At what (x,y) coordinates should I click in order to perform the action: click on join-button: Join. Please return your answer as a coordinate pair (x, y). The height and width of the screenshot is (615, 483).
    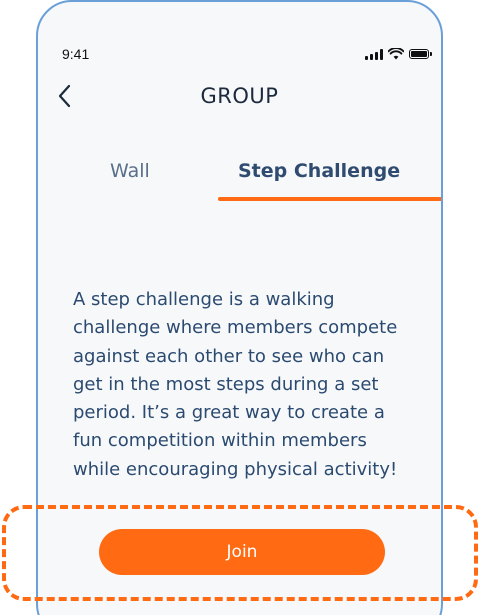
    Looking at the image, I should click on (242, 552).